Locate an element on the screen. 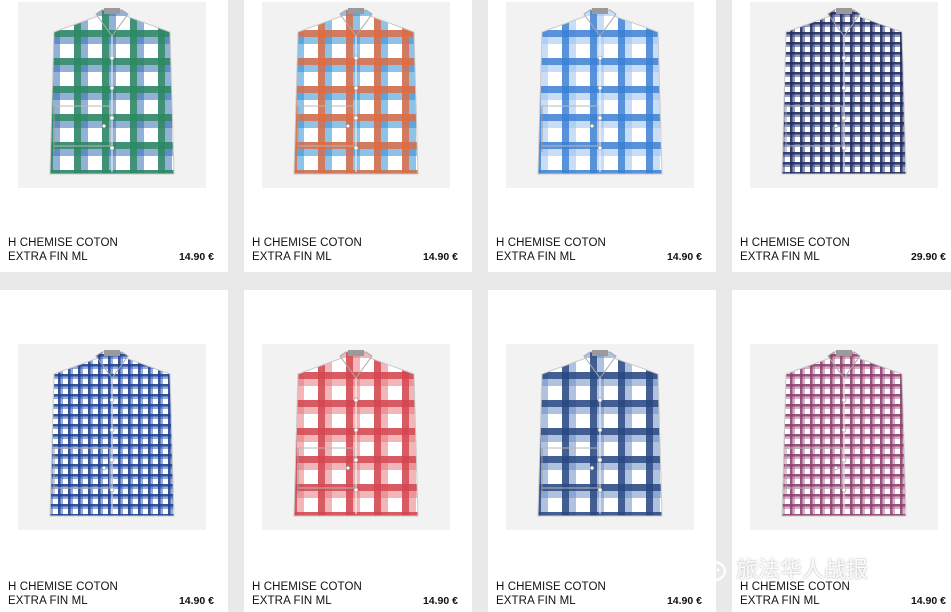 The width and height of the screenshot is (951, 612). product-price: 29.90 € is located at coordinates (928, 257).